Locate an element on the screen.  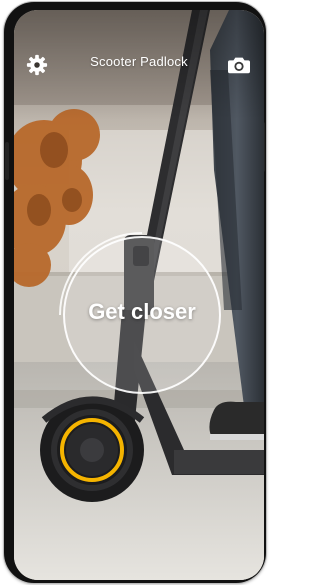
app-title: Scooter Padlock is located at coordinates (139, 61).